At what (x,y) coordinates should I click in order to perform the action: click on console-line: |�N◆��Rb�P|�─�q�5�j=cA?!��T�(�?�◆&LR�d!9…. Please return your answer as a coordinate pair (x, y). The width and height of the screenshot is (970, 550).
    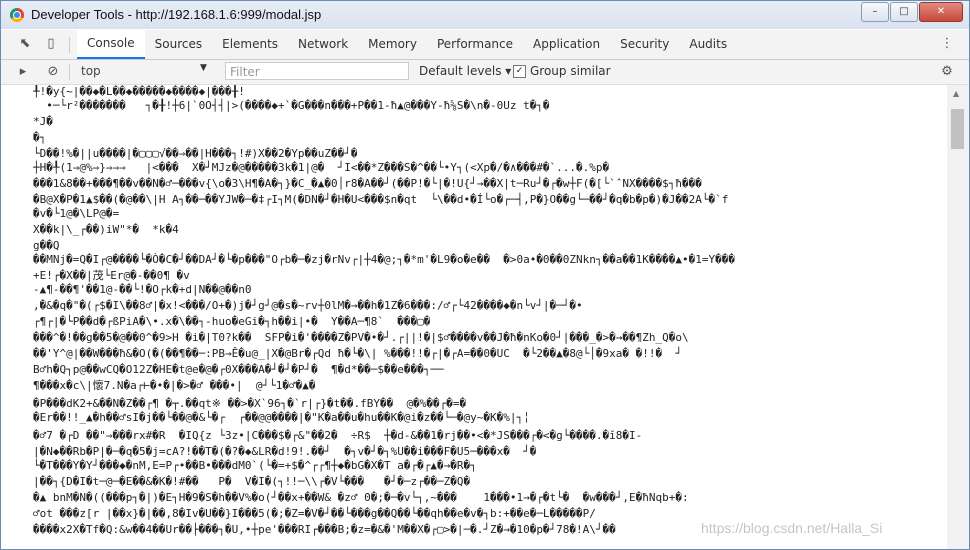
    Looking at the image, I should click on (285, 451).